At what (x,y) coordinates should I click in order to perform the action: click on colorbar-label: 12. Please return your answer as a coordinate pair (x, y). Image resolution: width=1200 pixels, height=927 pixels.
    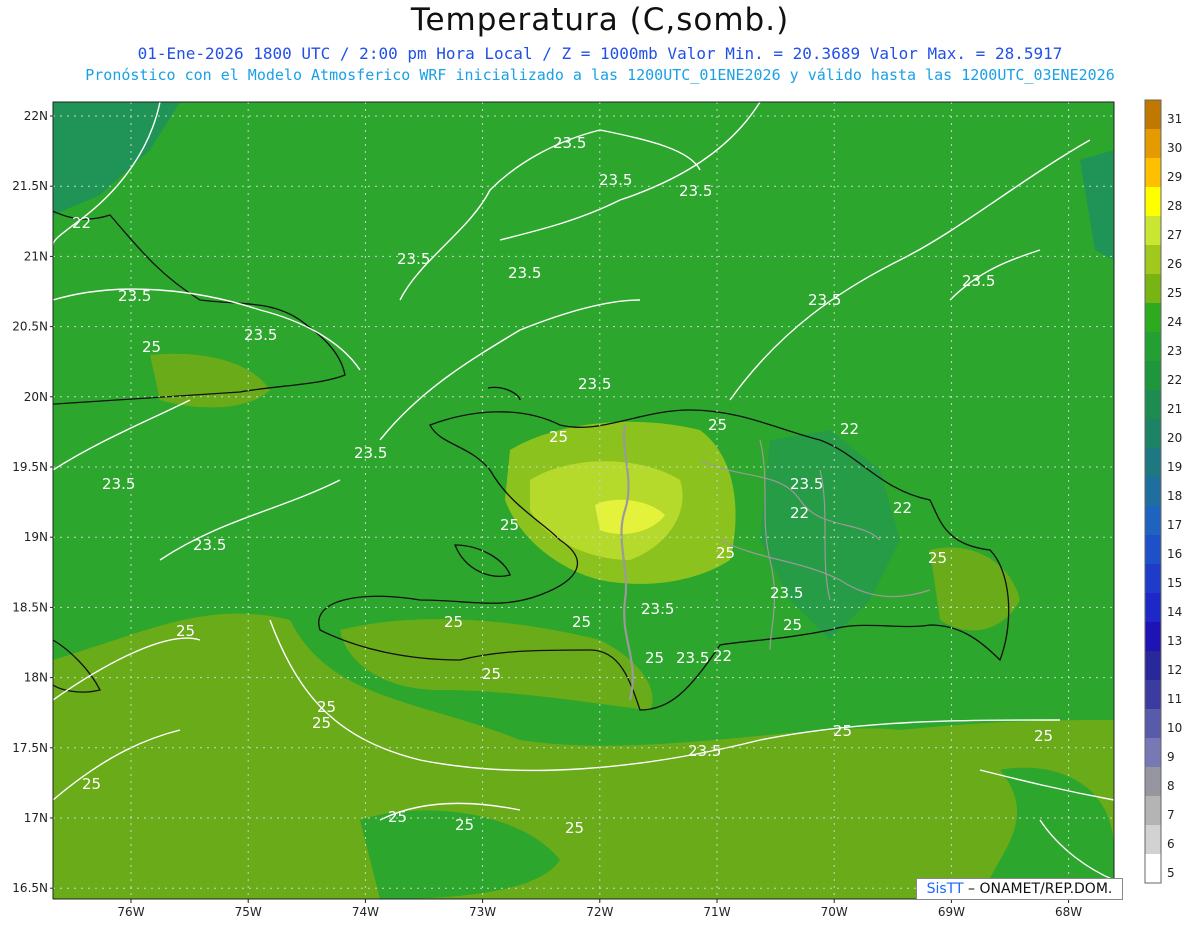
    Looking at the image, I should click on (1174, 670).